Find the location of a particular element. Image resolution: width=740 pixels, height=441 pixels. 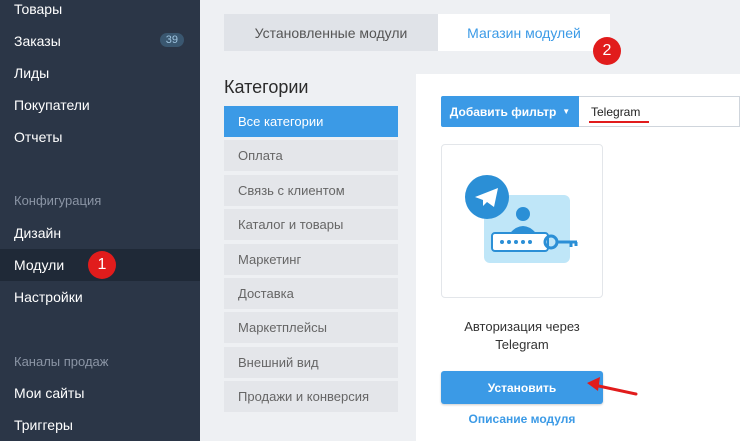

sidebar-item-triggers: Триггеры is located at coordinates (100, 425).